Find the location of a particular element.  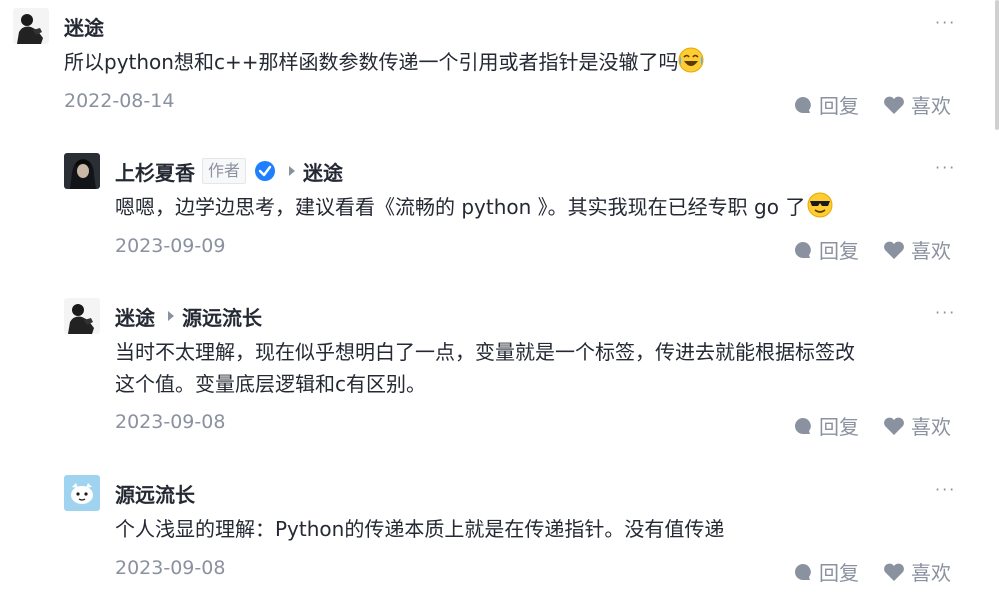

comment-header: 迷途 源远流长 is located at coordinates (188, 316).